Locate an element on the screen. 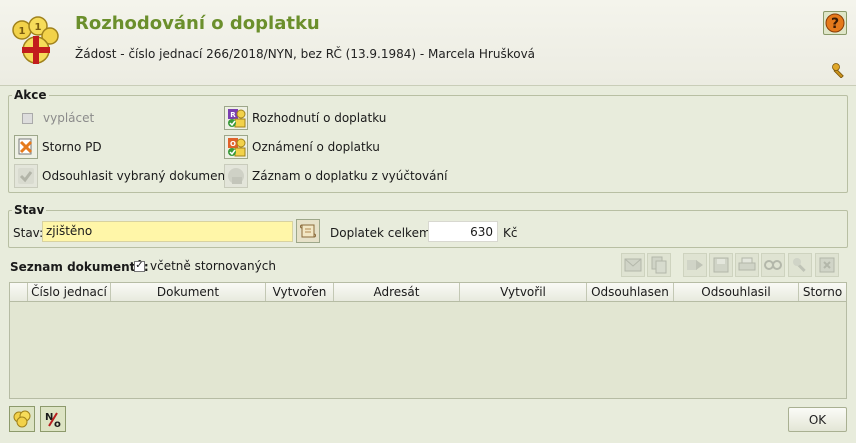 This screenshot has width=856, height=443. ok-button: OK is located at coordinates (817, 419).